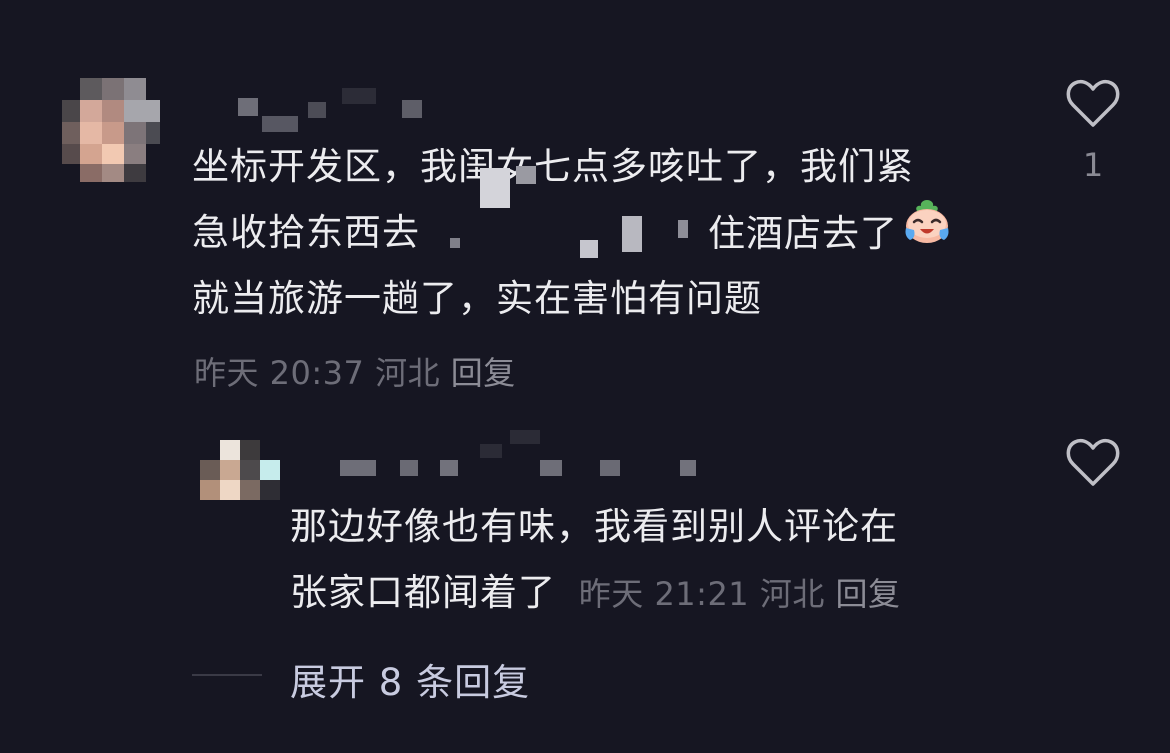  I want to click on redacted-text, so click(575, 216).